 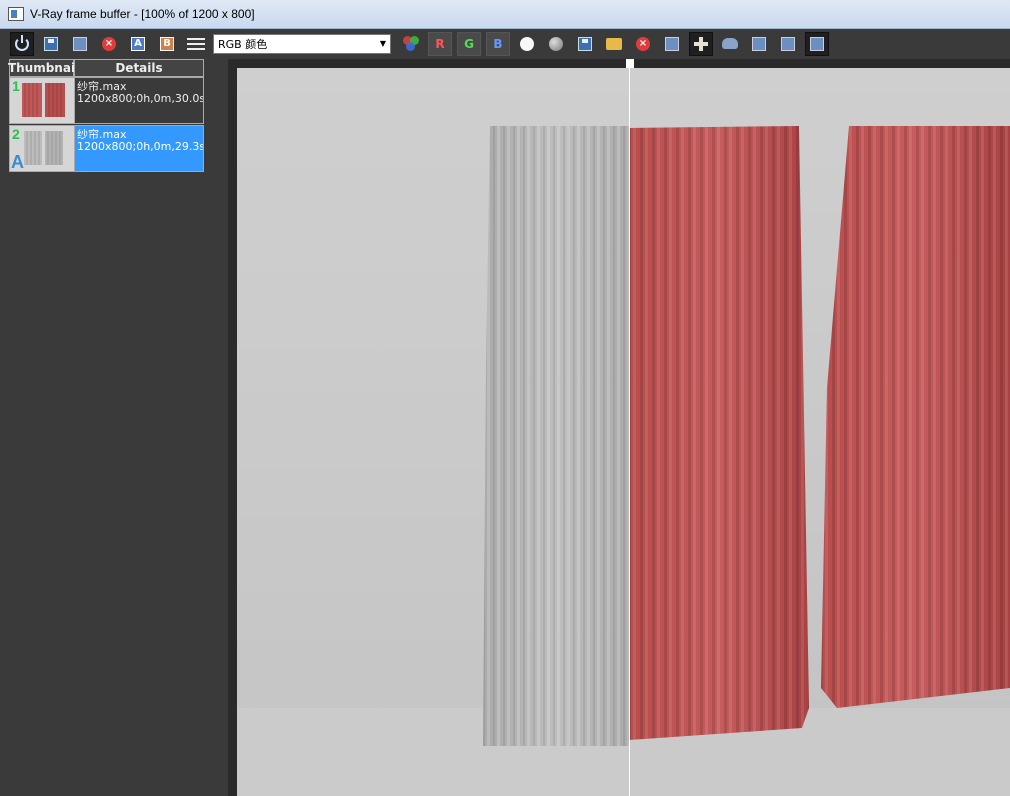 I want to click on letter-b-icon: B, so click(x=167, y=43).